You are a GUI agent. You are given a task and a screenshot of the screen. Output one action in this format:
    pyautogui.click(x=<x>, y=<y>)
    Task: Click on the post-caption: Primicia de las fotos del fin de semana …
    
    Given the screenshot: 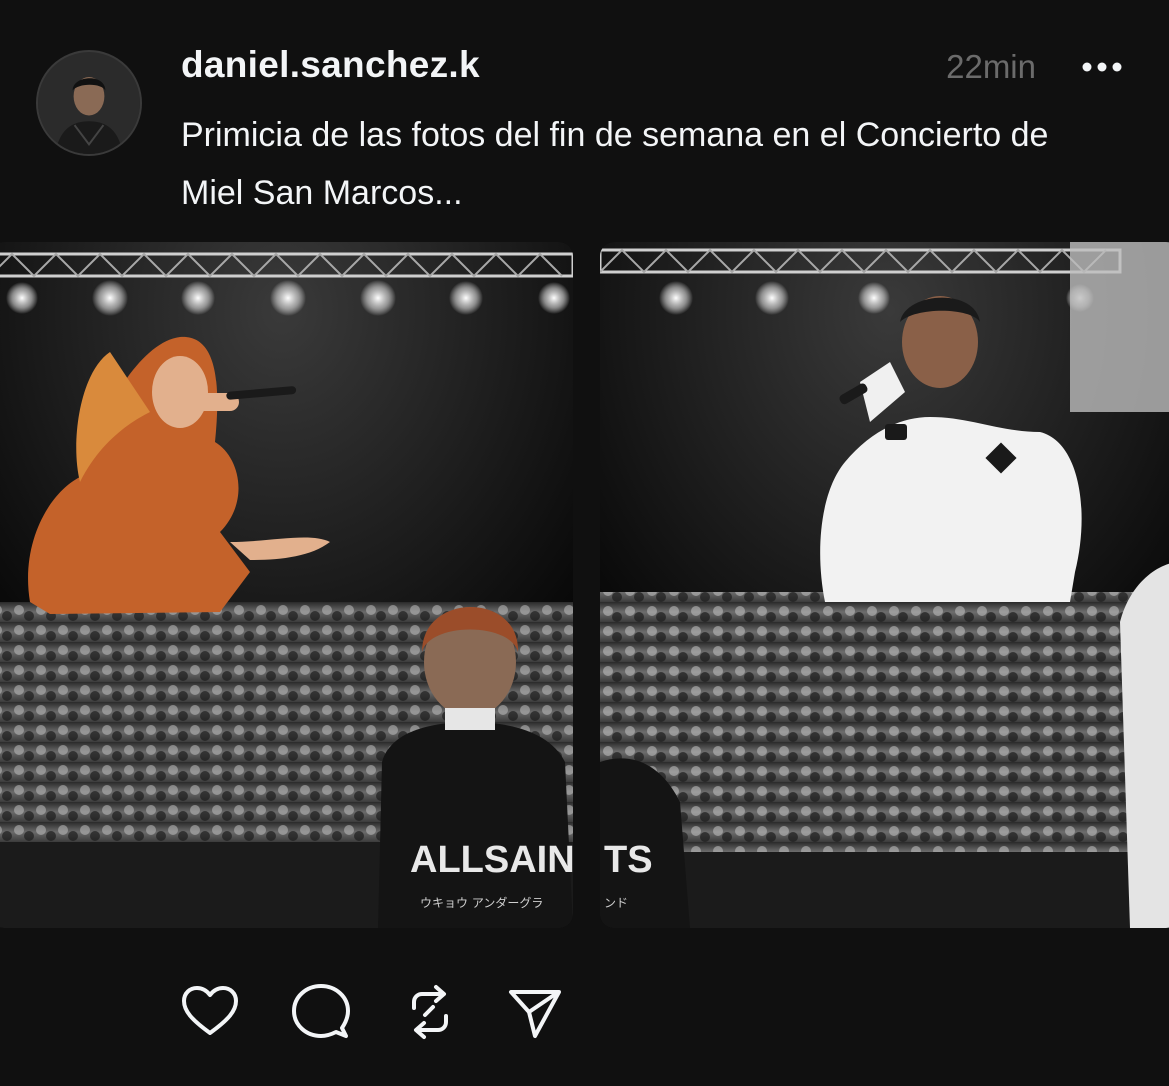 What is the action you would take?
    pyautogui.click(x=615, y=164)
    